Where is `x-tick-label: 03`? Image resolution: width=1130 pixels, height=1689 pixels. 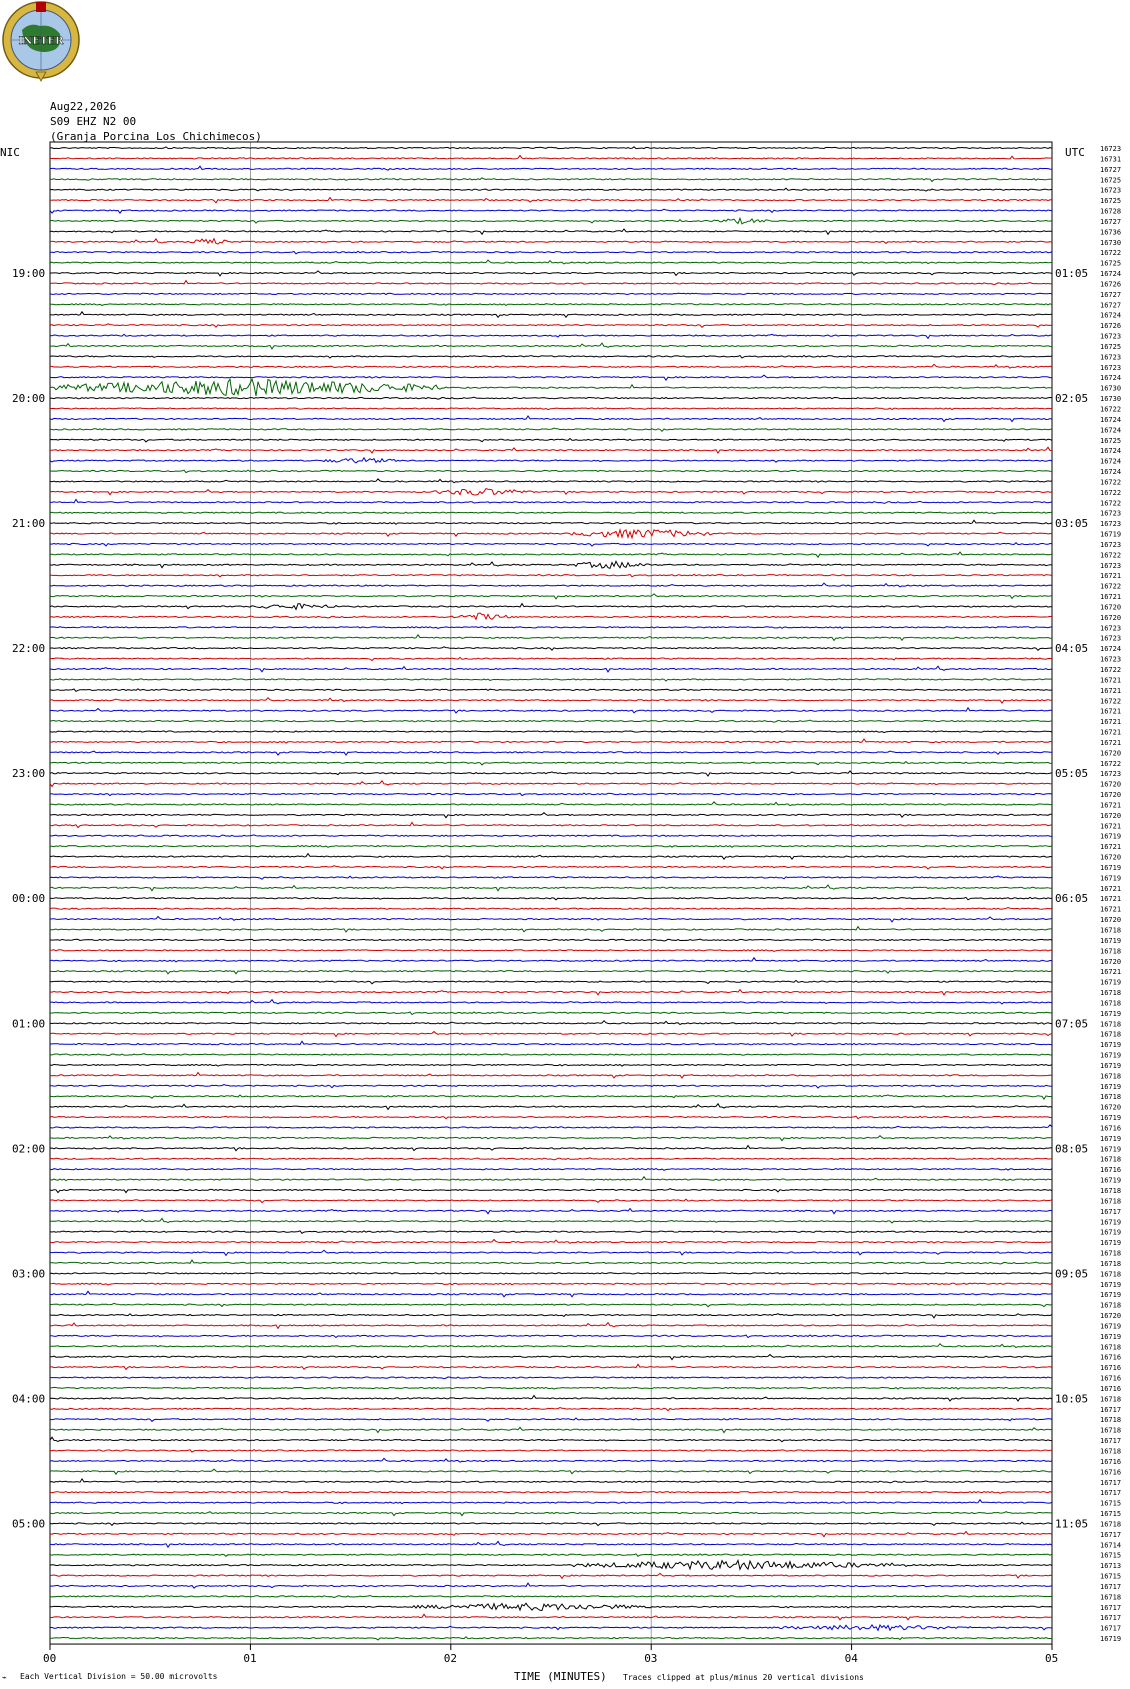 x-tick-label: 03 is located at coordinates (650, 1658).